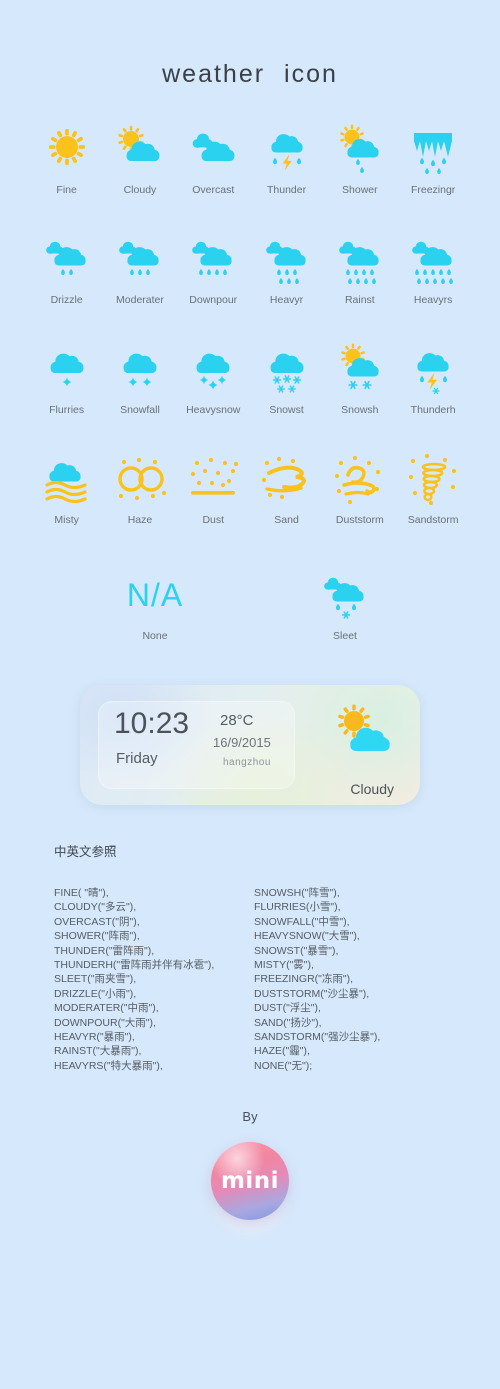 This screenshot has width=500, height=1389. What do you see at coordinates (66, 300) in the screenshot?
I see `icon-label: Drizzle` at bounding box center [66, 300].